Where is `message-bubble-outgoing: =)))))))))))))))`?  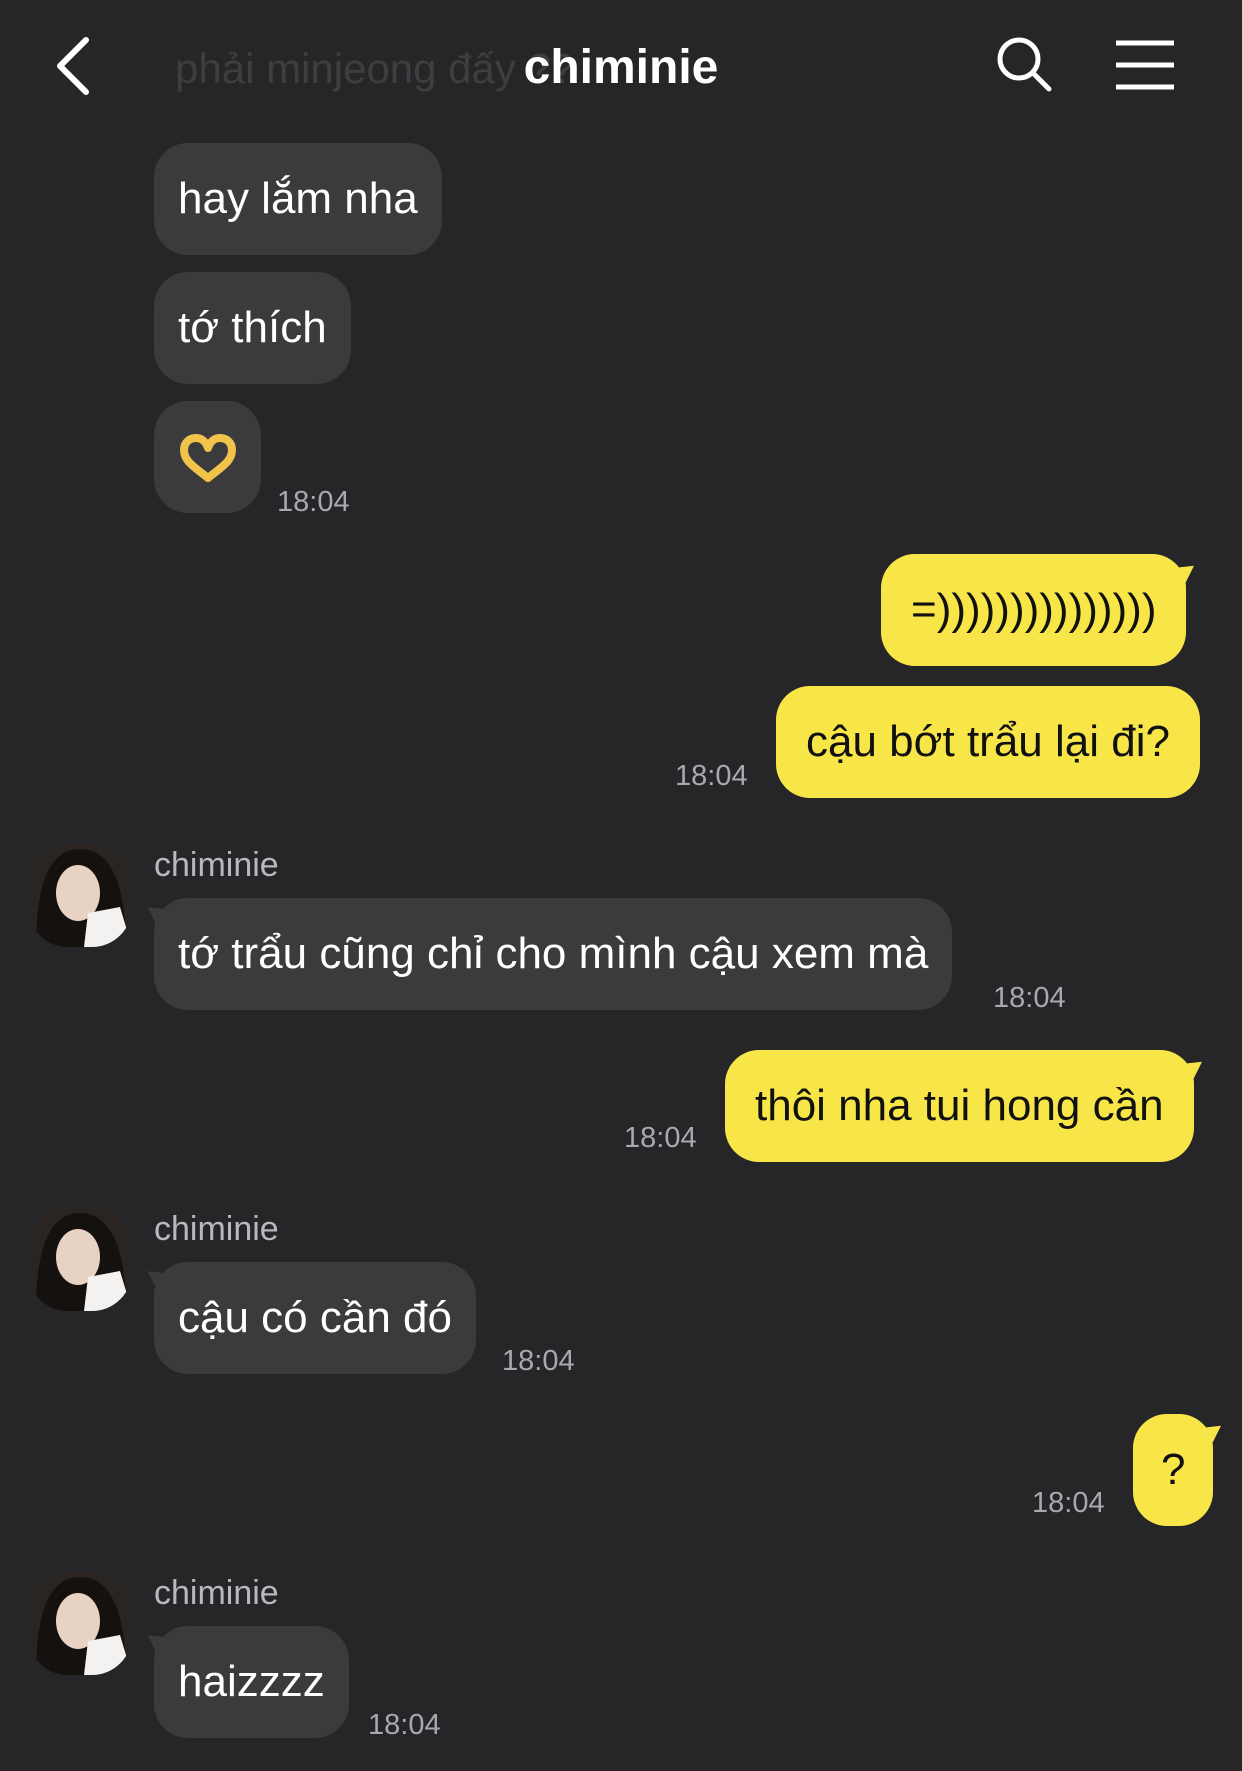 message-bubble-outgoing: =))))))))))))))) is located at coordinates (1034, 610).